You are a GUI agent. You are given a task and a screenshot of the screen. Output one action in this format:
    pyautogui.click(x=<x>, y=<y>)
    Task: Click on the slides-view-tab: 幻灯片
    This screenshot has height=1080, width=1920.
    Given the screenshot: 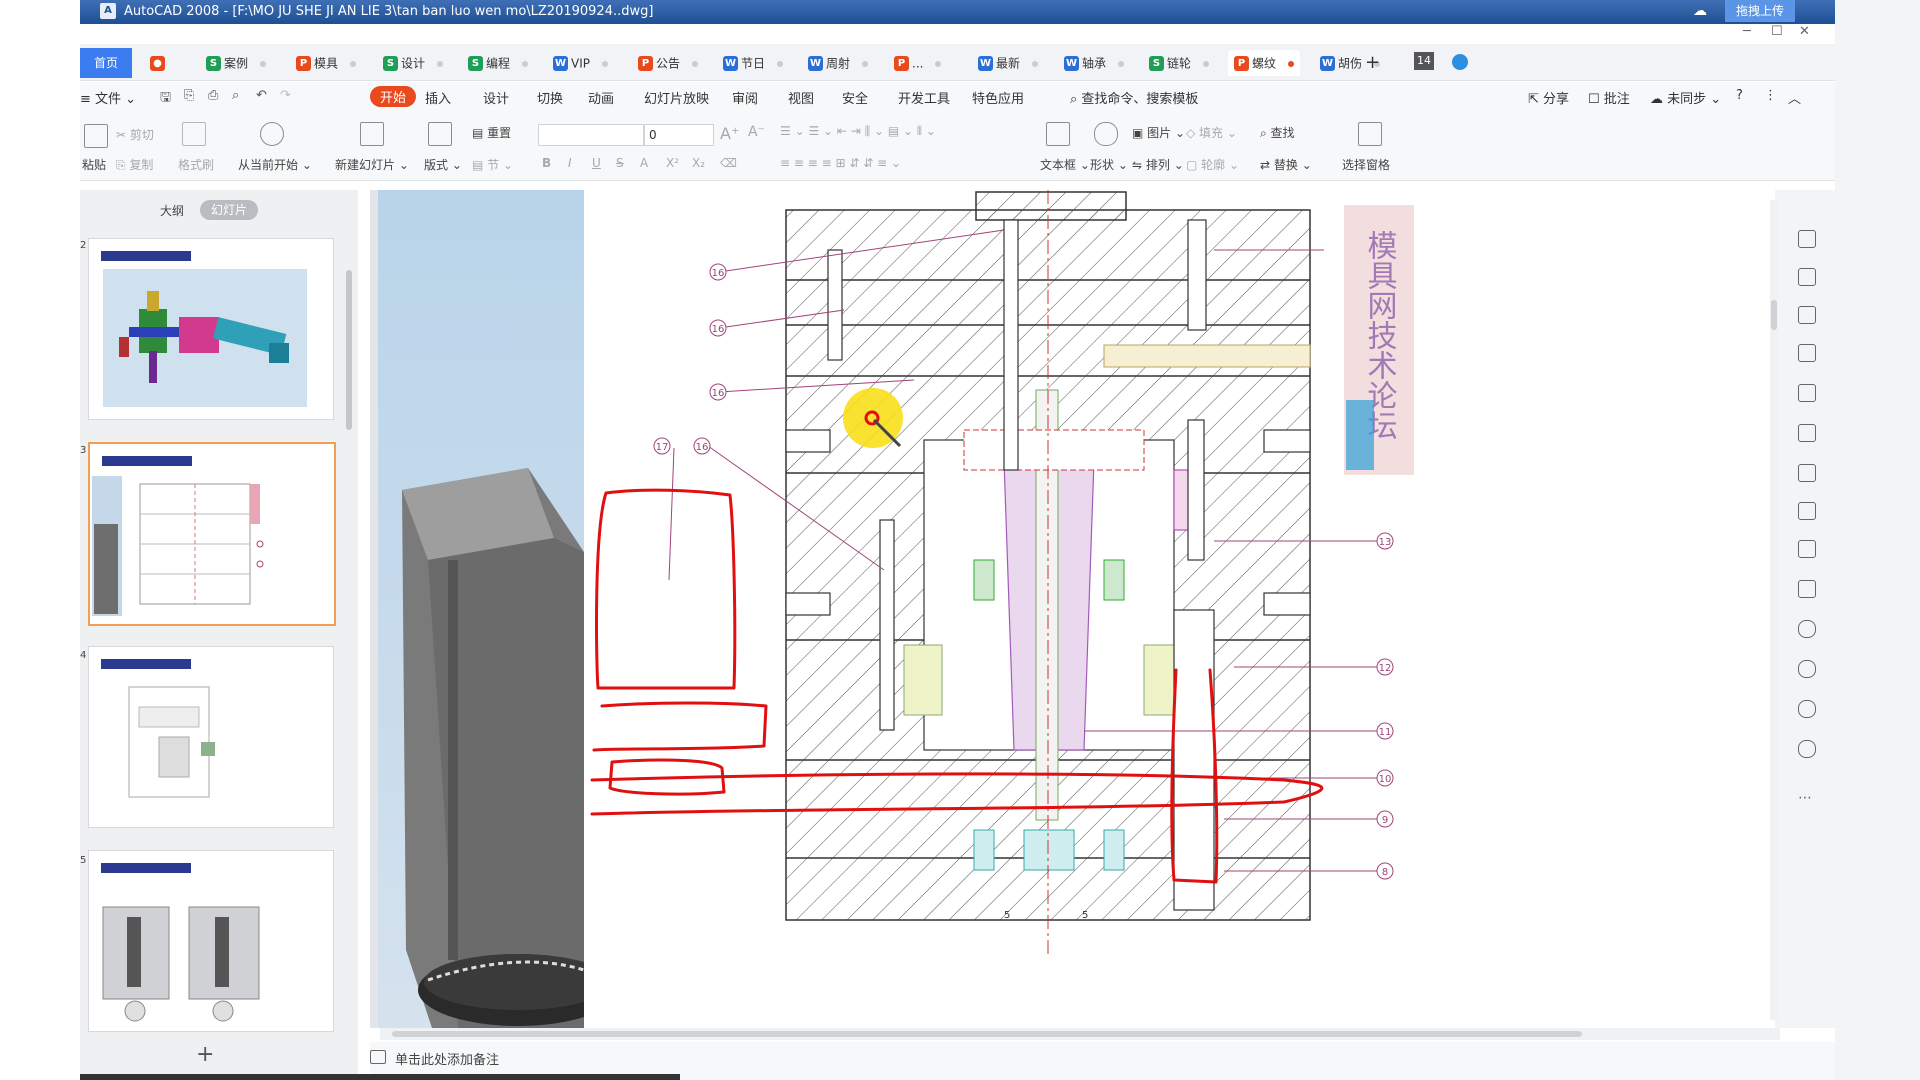 What is the action you would take?
    pyautogui.click(x=229, y=210)
    